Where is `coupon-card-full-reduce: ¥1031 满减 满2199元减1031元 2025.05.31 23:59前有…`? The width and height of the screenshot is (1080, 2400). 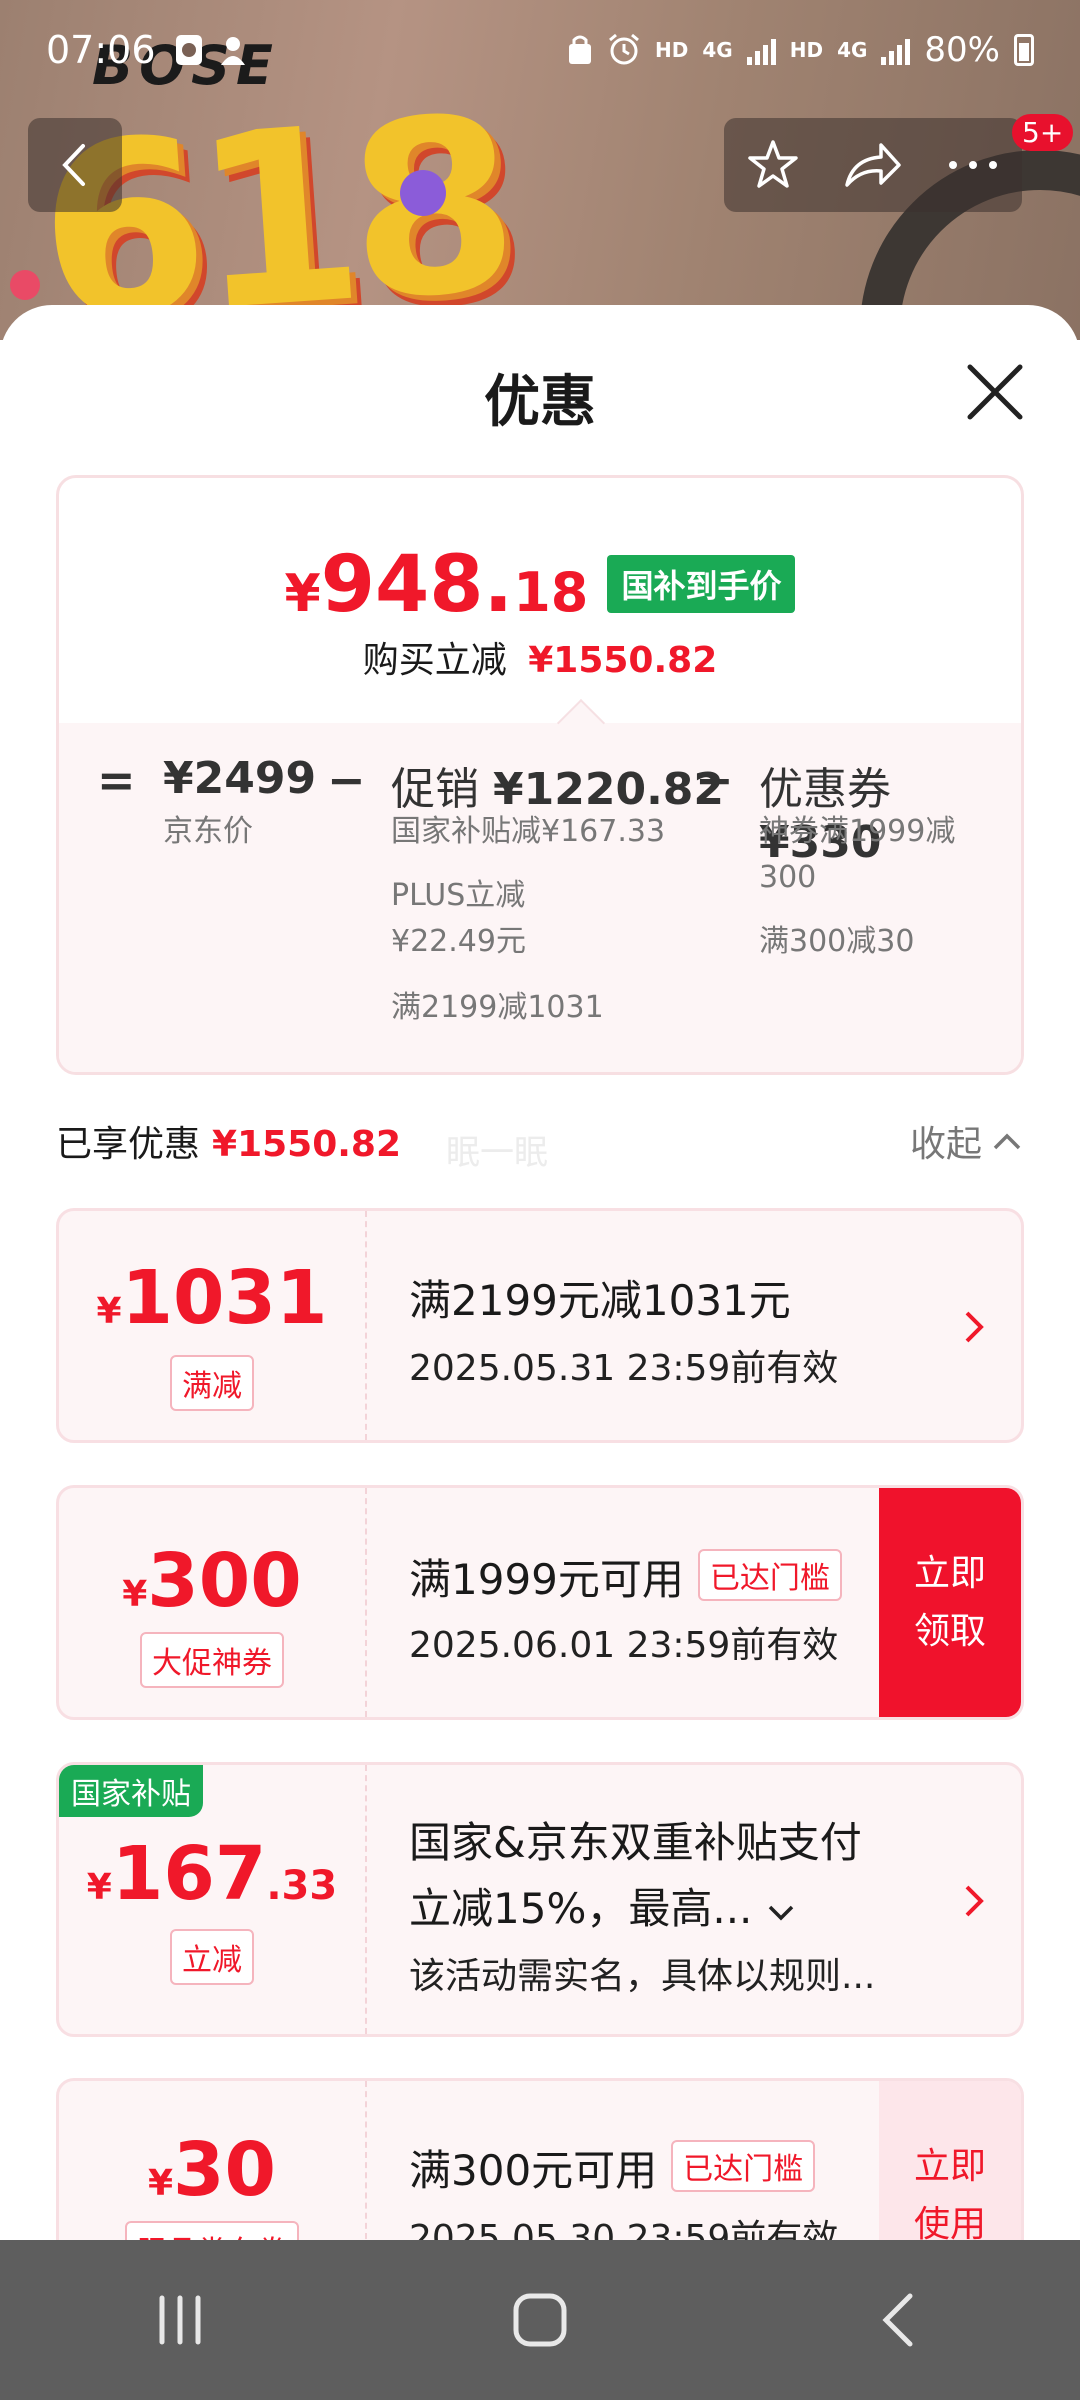
coupon-card-full-reduce: ¥1031 满减 满2199元减1031元 2025.05.31 23:59前有… is located at coordinates (540, 1325).